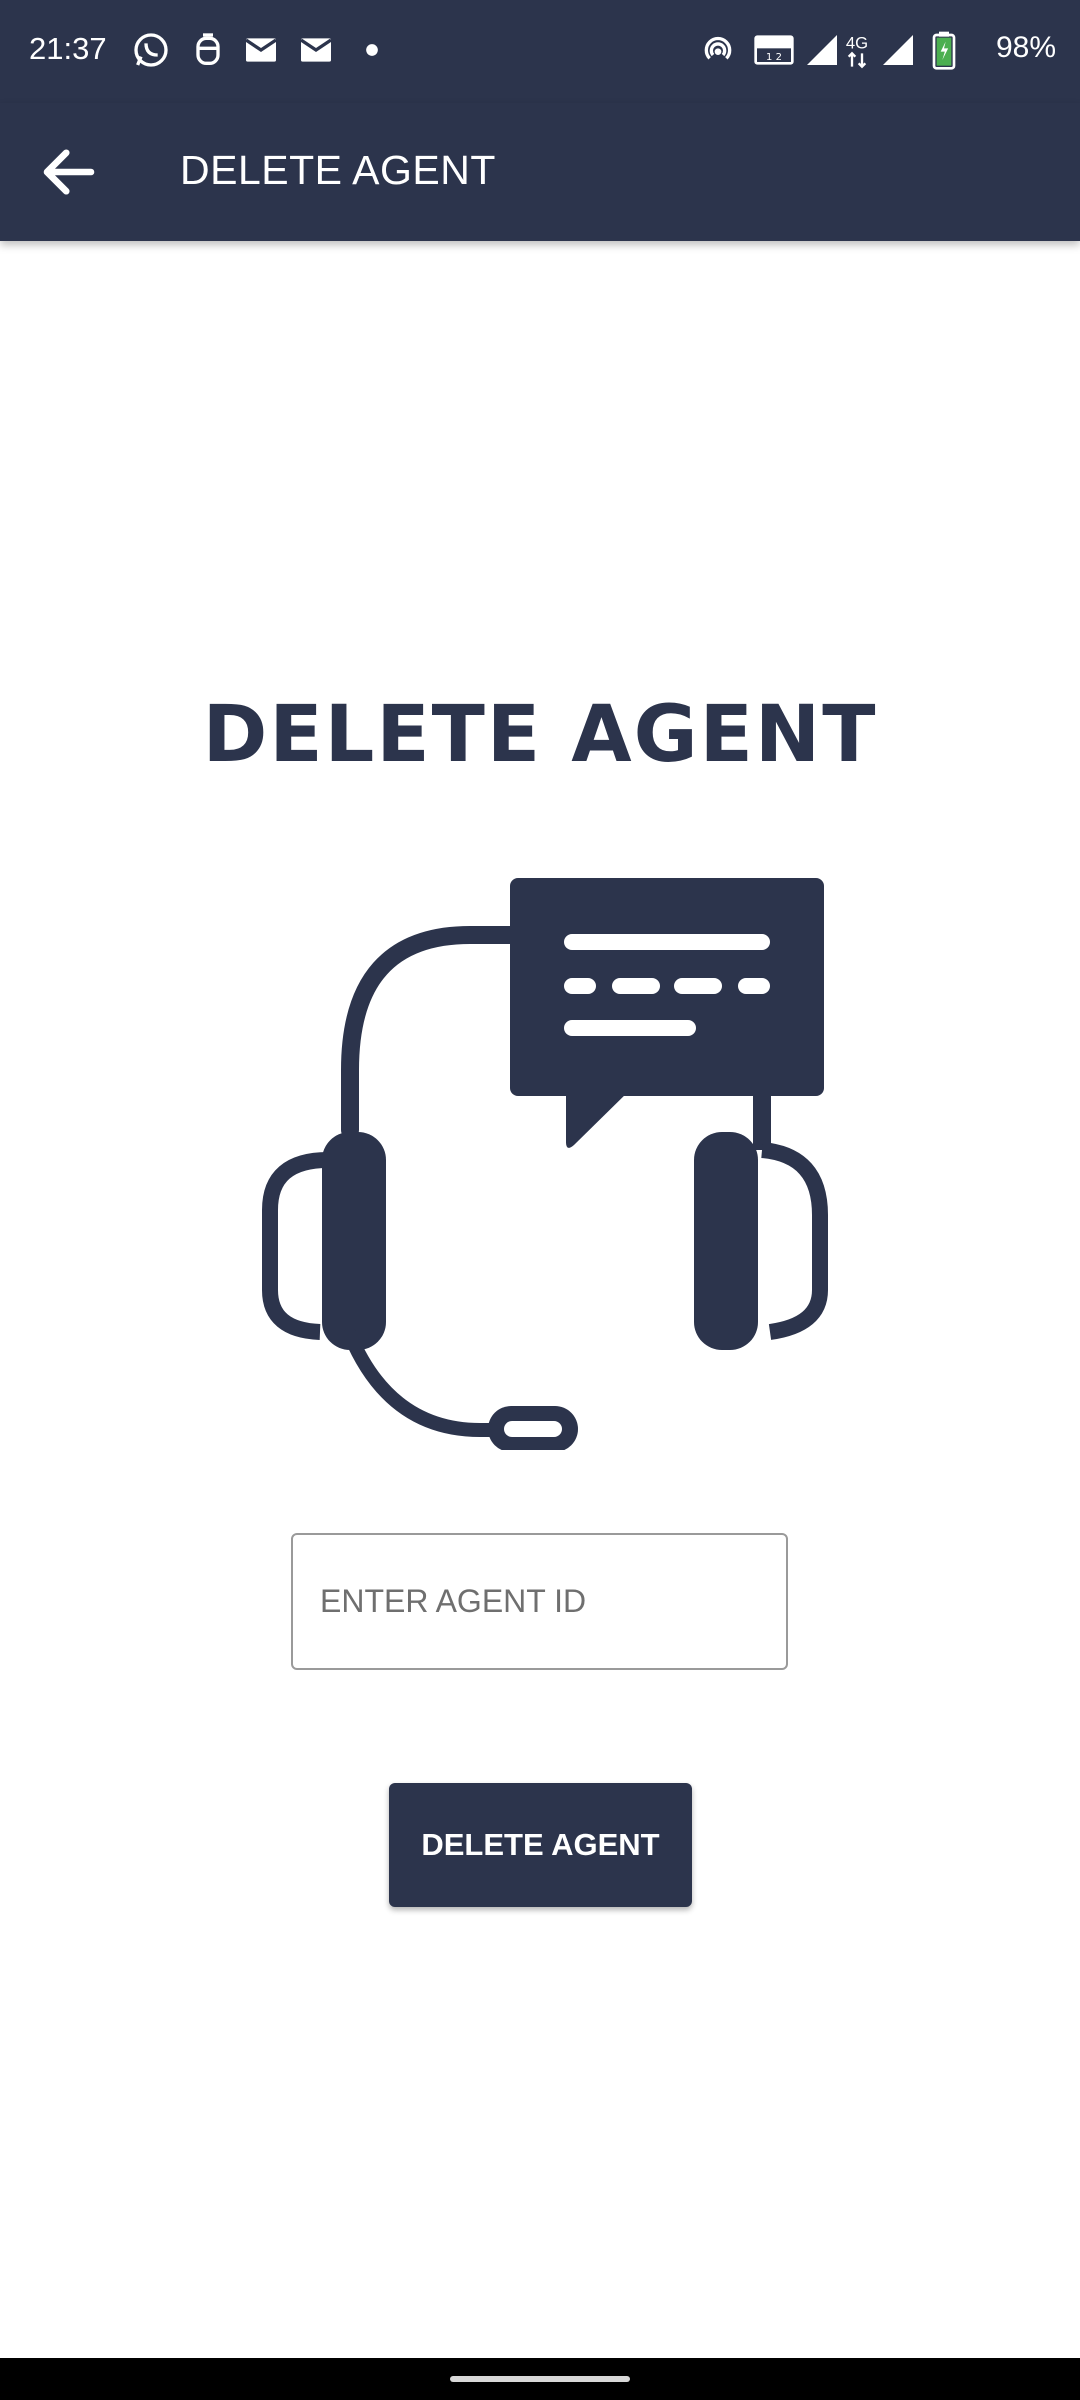  Describe the element at coordinates (857, 42) in the screenshot. I see `network-label: 4G` at that location.